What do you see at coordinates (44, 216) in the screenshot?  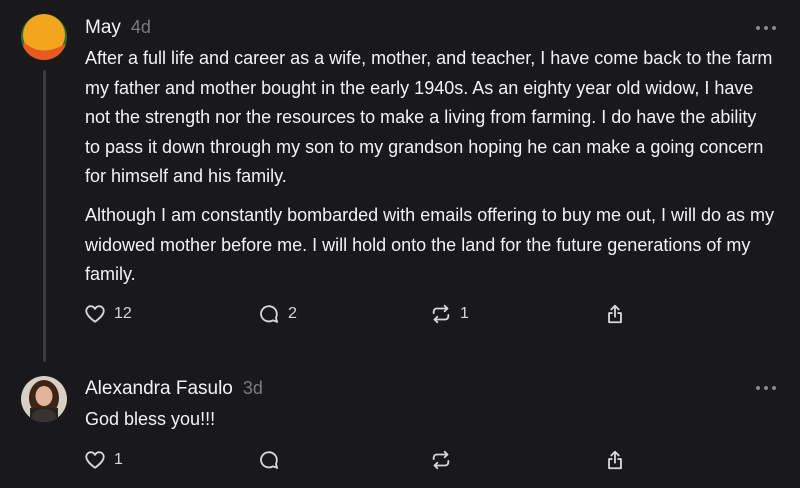 I see `thread-connector-line` at bounding box center [44, 216].